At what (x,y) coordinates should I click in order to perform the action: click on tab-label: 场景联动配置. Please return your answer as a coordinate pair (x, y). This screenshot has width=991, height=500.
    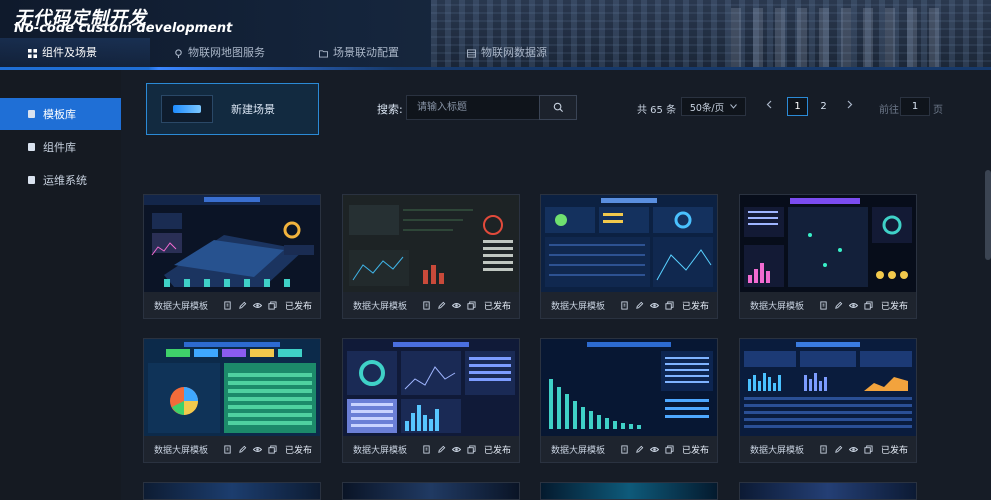
    Looking at the image, I should click on (366, 52).